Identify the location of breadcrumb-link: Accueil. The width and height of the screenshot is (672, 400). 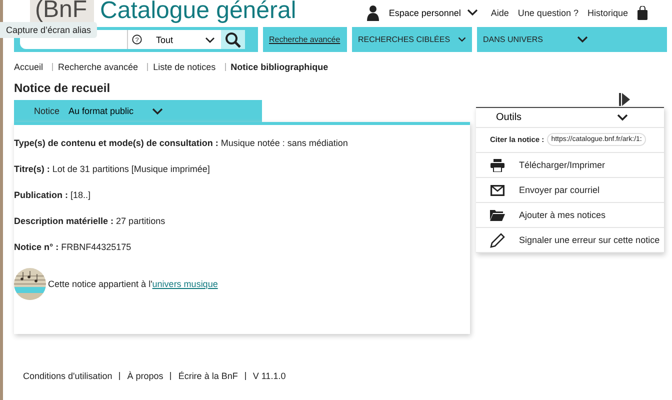
(29, 67).